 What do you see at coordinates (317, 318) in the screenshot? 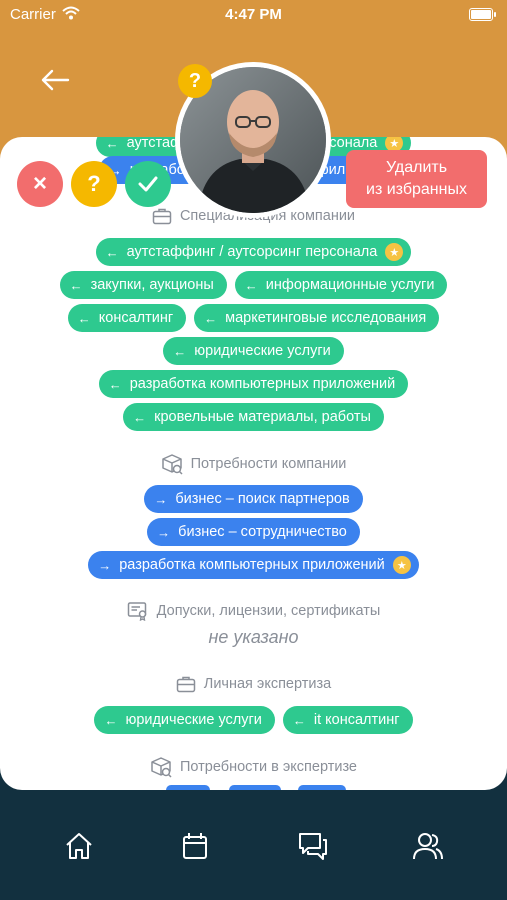
I see `chip-specialization: ← маркетинговые исследования` at bounding box center [317, 318].